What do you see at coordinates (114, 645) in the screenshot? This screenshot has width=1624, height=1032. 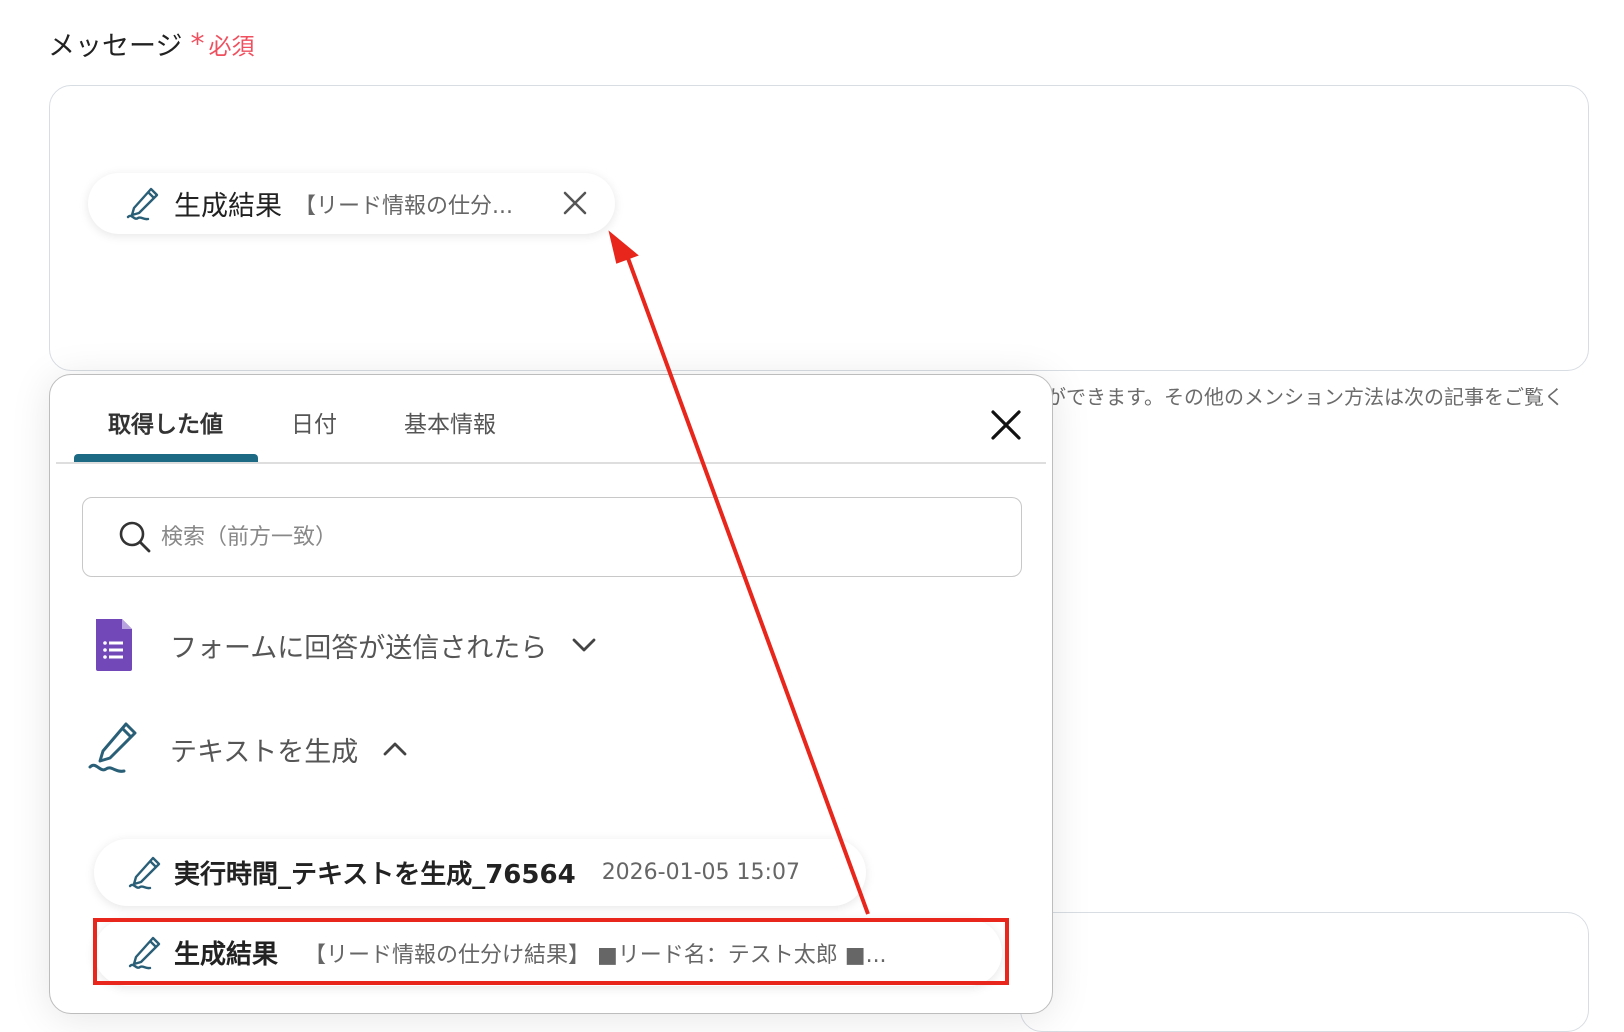 I see `google-forms-icon` at bounding box center [114, 645].